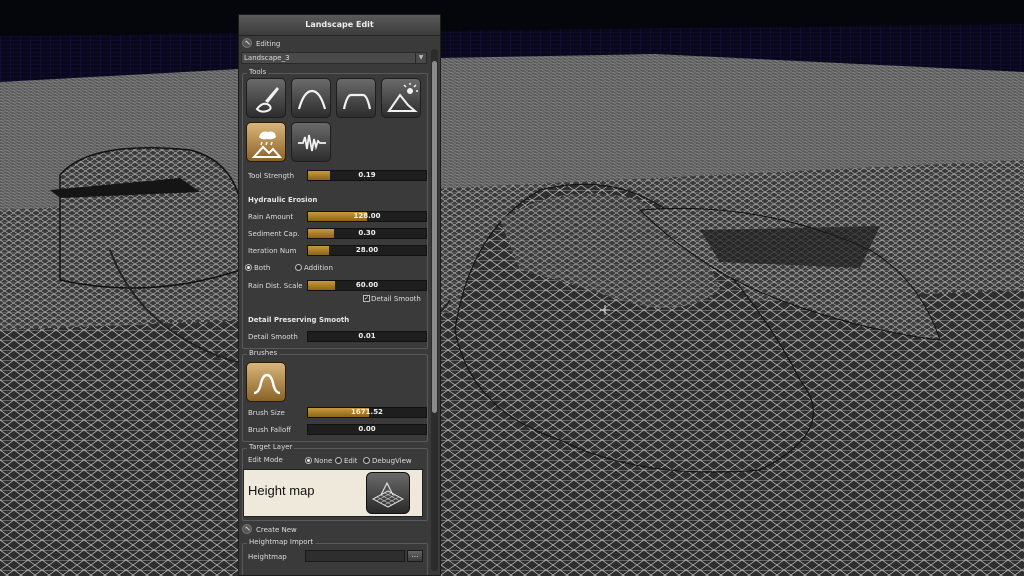 This screenshot has height=576, width=1024. I want to click on erosion-icon, so click(402, 97).